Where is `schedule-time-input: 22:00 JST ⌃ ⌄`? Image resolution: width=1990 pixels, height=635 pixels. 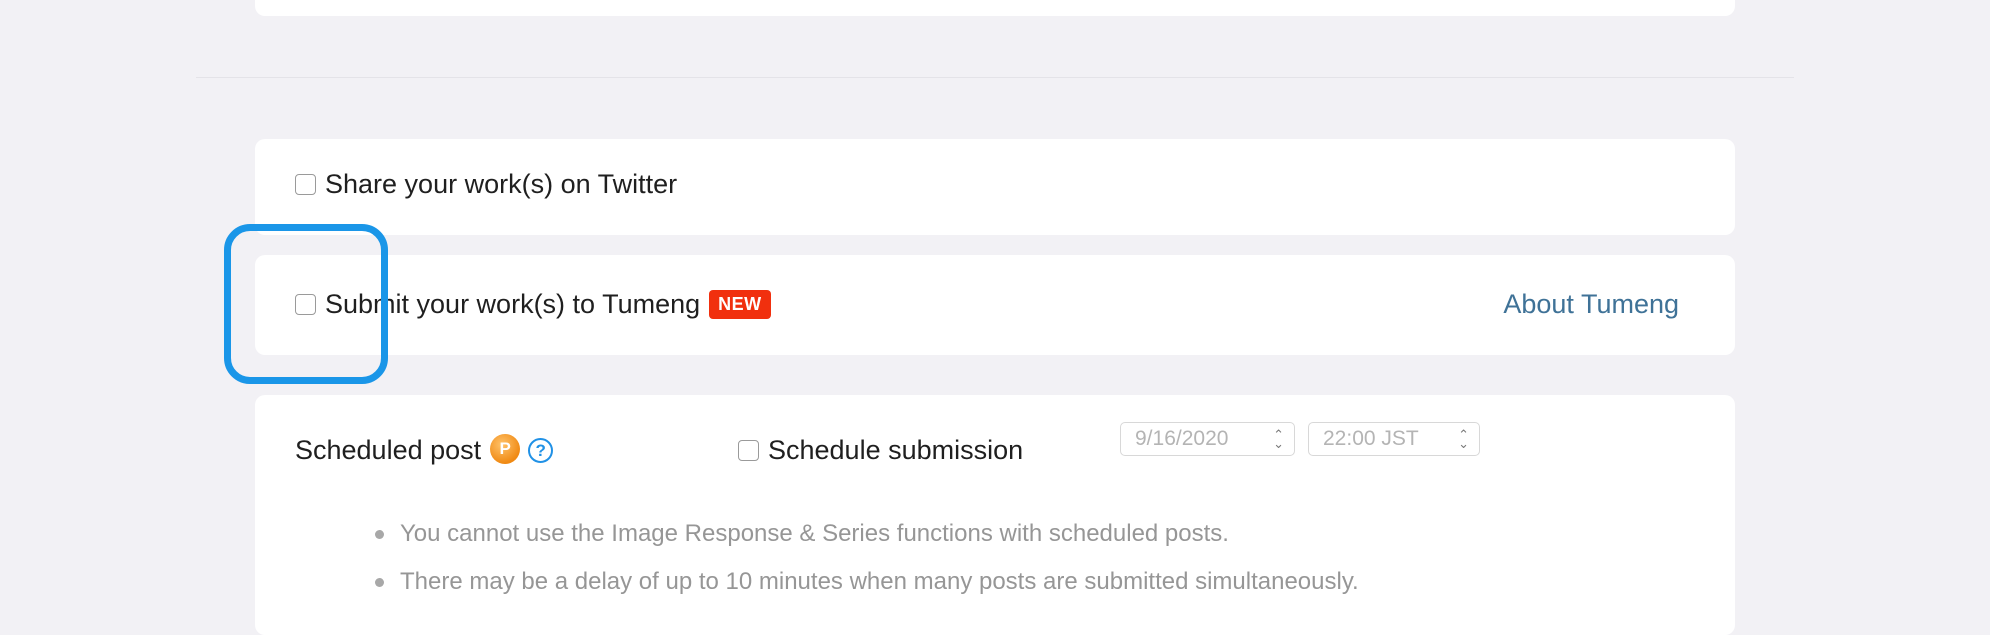
schedule-time-input: 22:00 JST ⌃ ⌄ is located at coordinates (1394, 439).